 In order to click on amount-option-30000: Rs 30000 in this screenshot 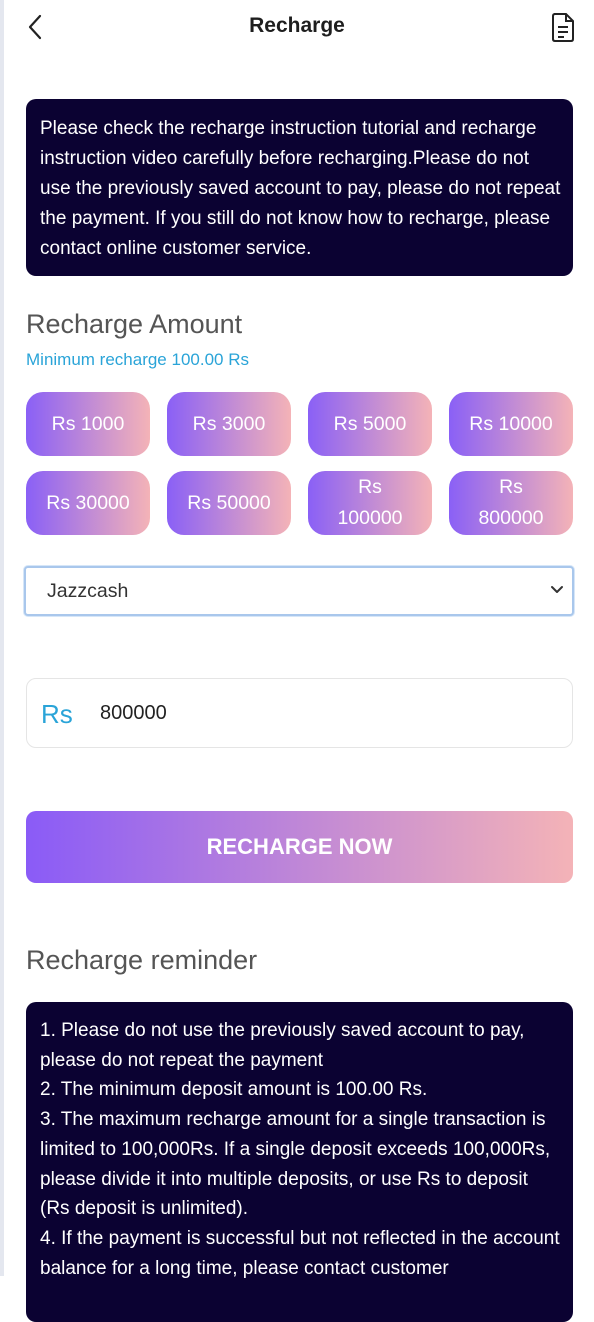, I will do `click(88, 503)`.